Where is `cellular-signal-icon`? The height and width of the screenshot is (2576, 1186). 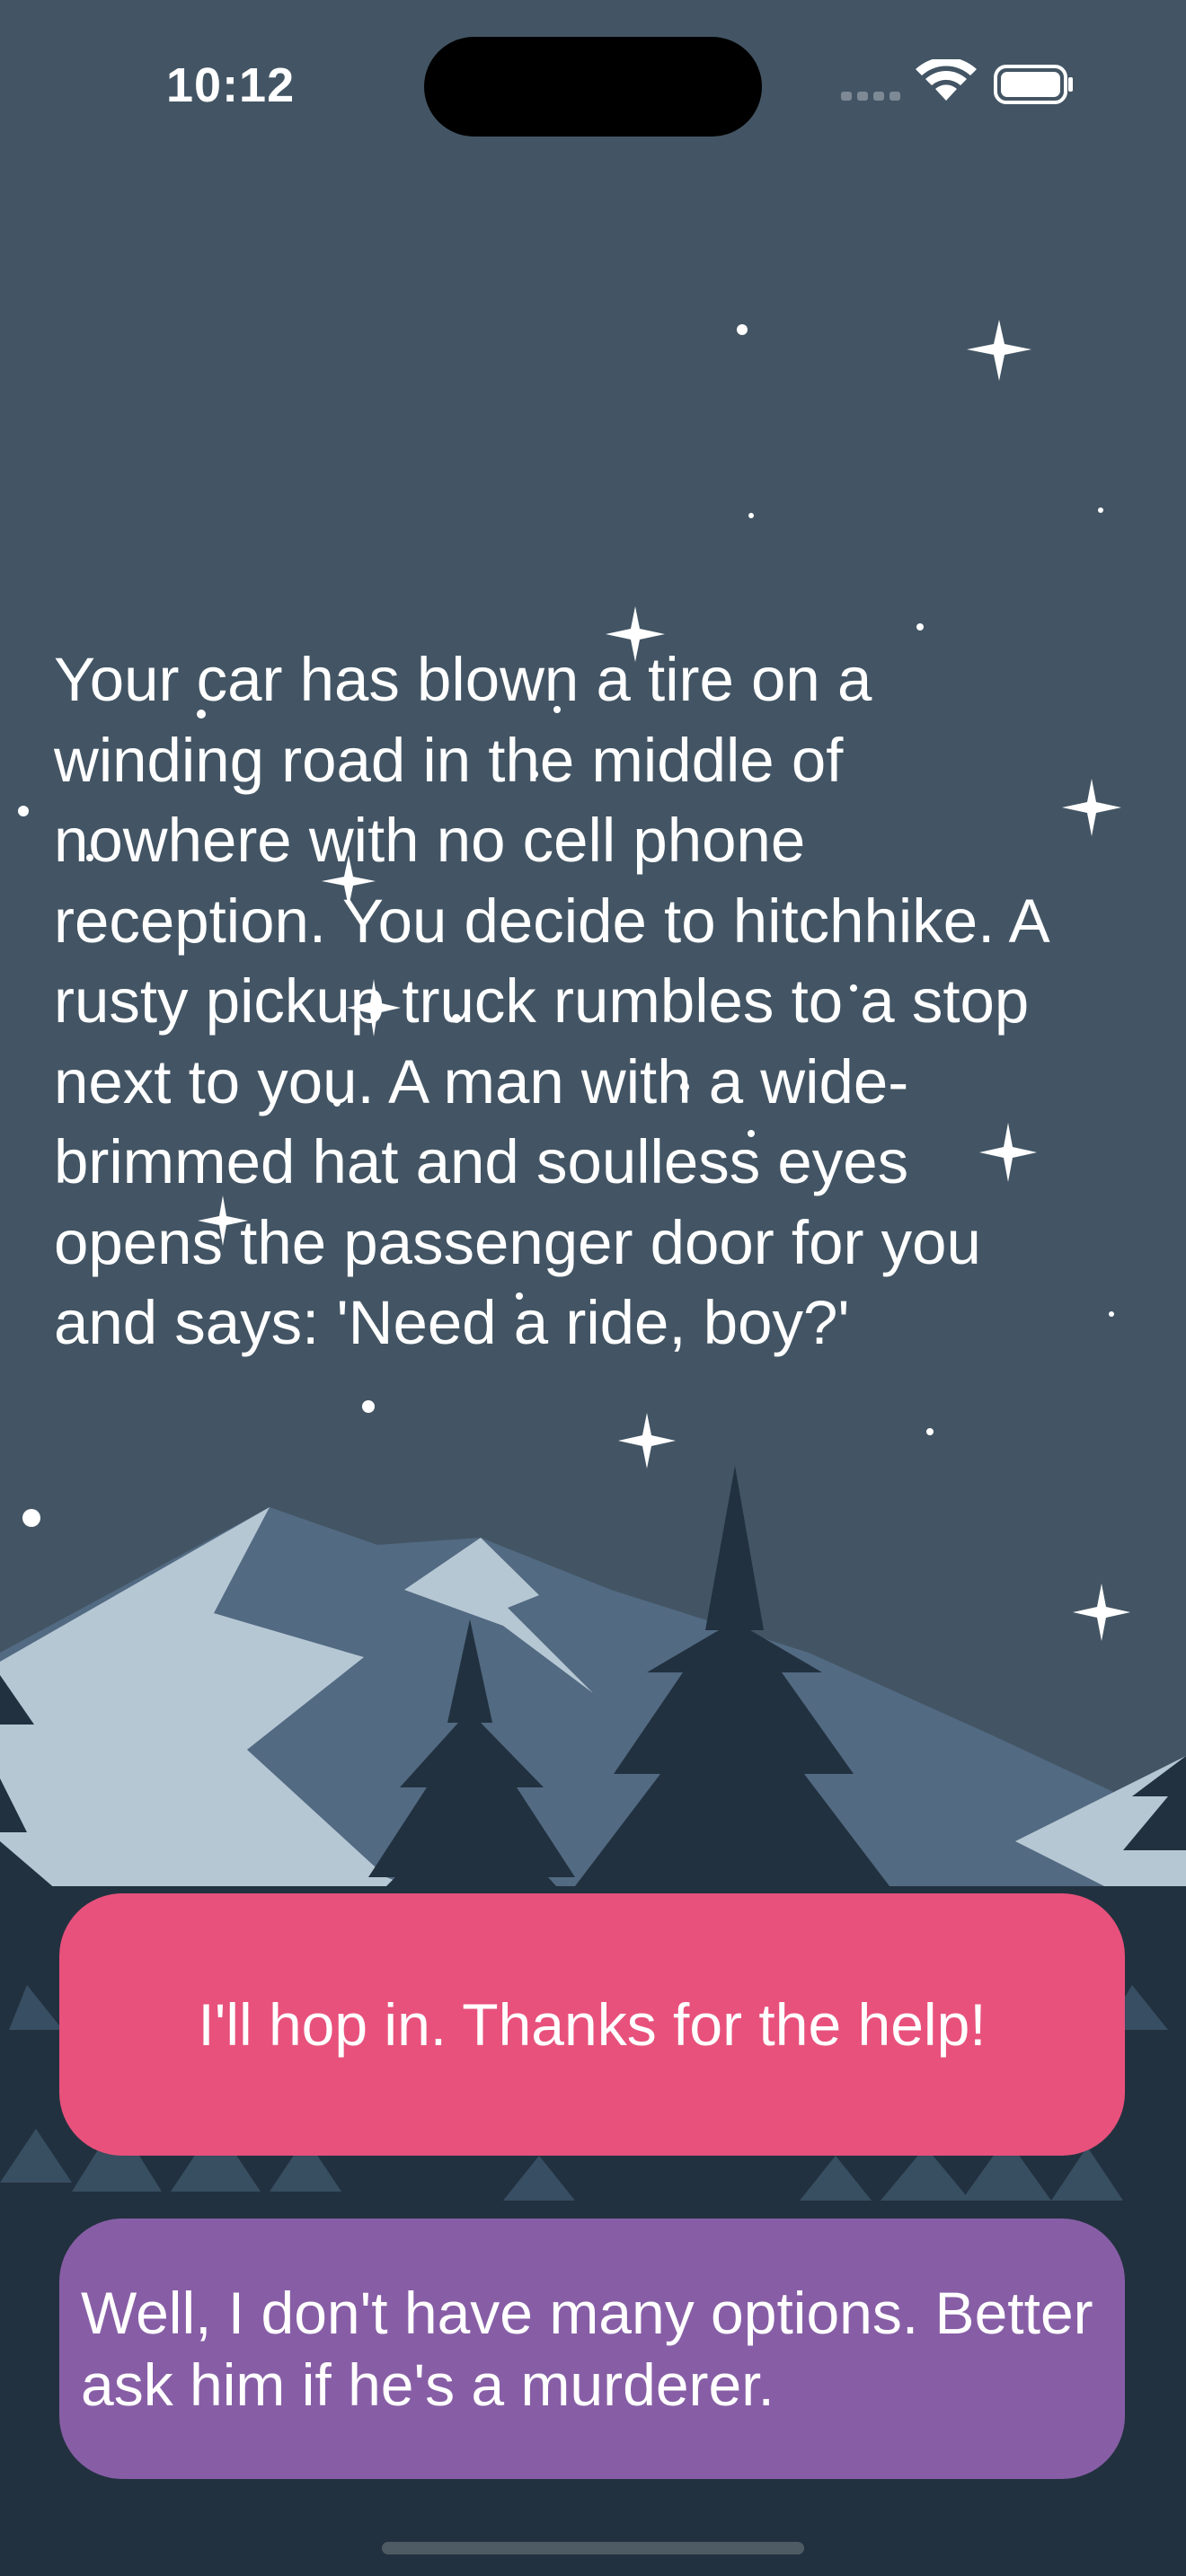
cellular-signal-icon is located at coordinates (870, 96).